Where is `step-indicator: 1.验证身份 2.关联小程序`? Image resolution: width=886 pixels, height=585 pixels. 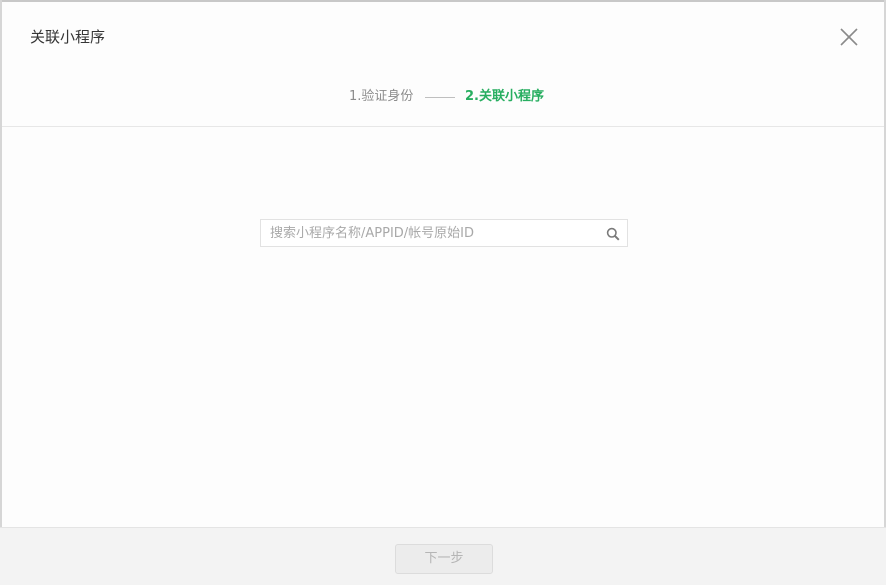 step-indicator: 1.验证身份 2.关联小程序 is located at coordinates (443, 98).